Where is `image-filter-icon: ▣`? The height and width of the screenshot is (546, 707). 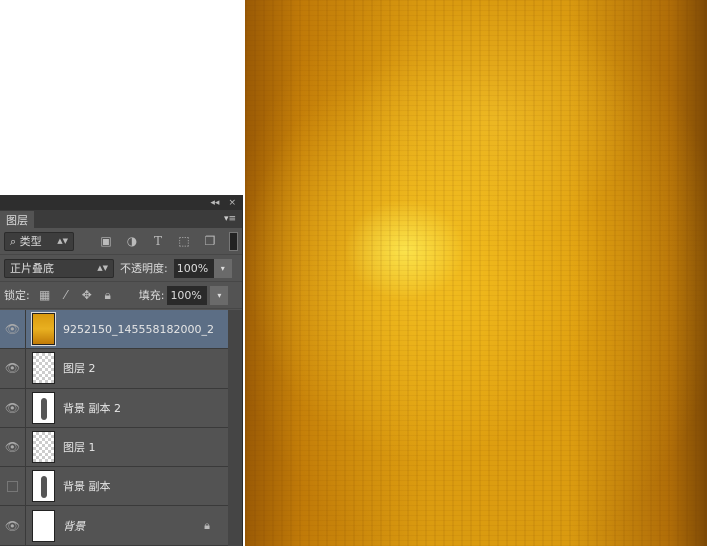 image-filter-icon: ▣ is located at coordinates (106, 241).